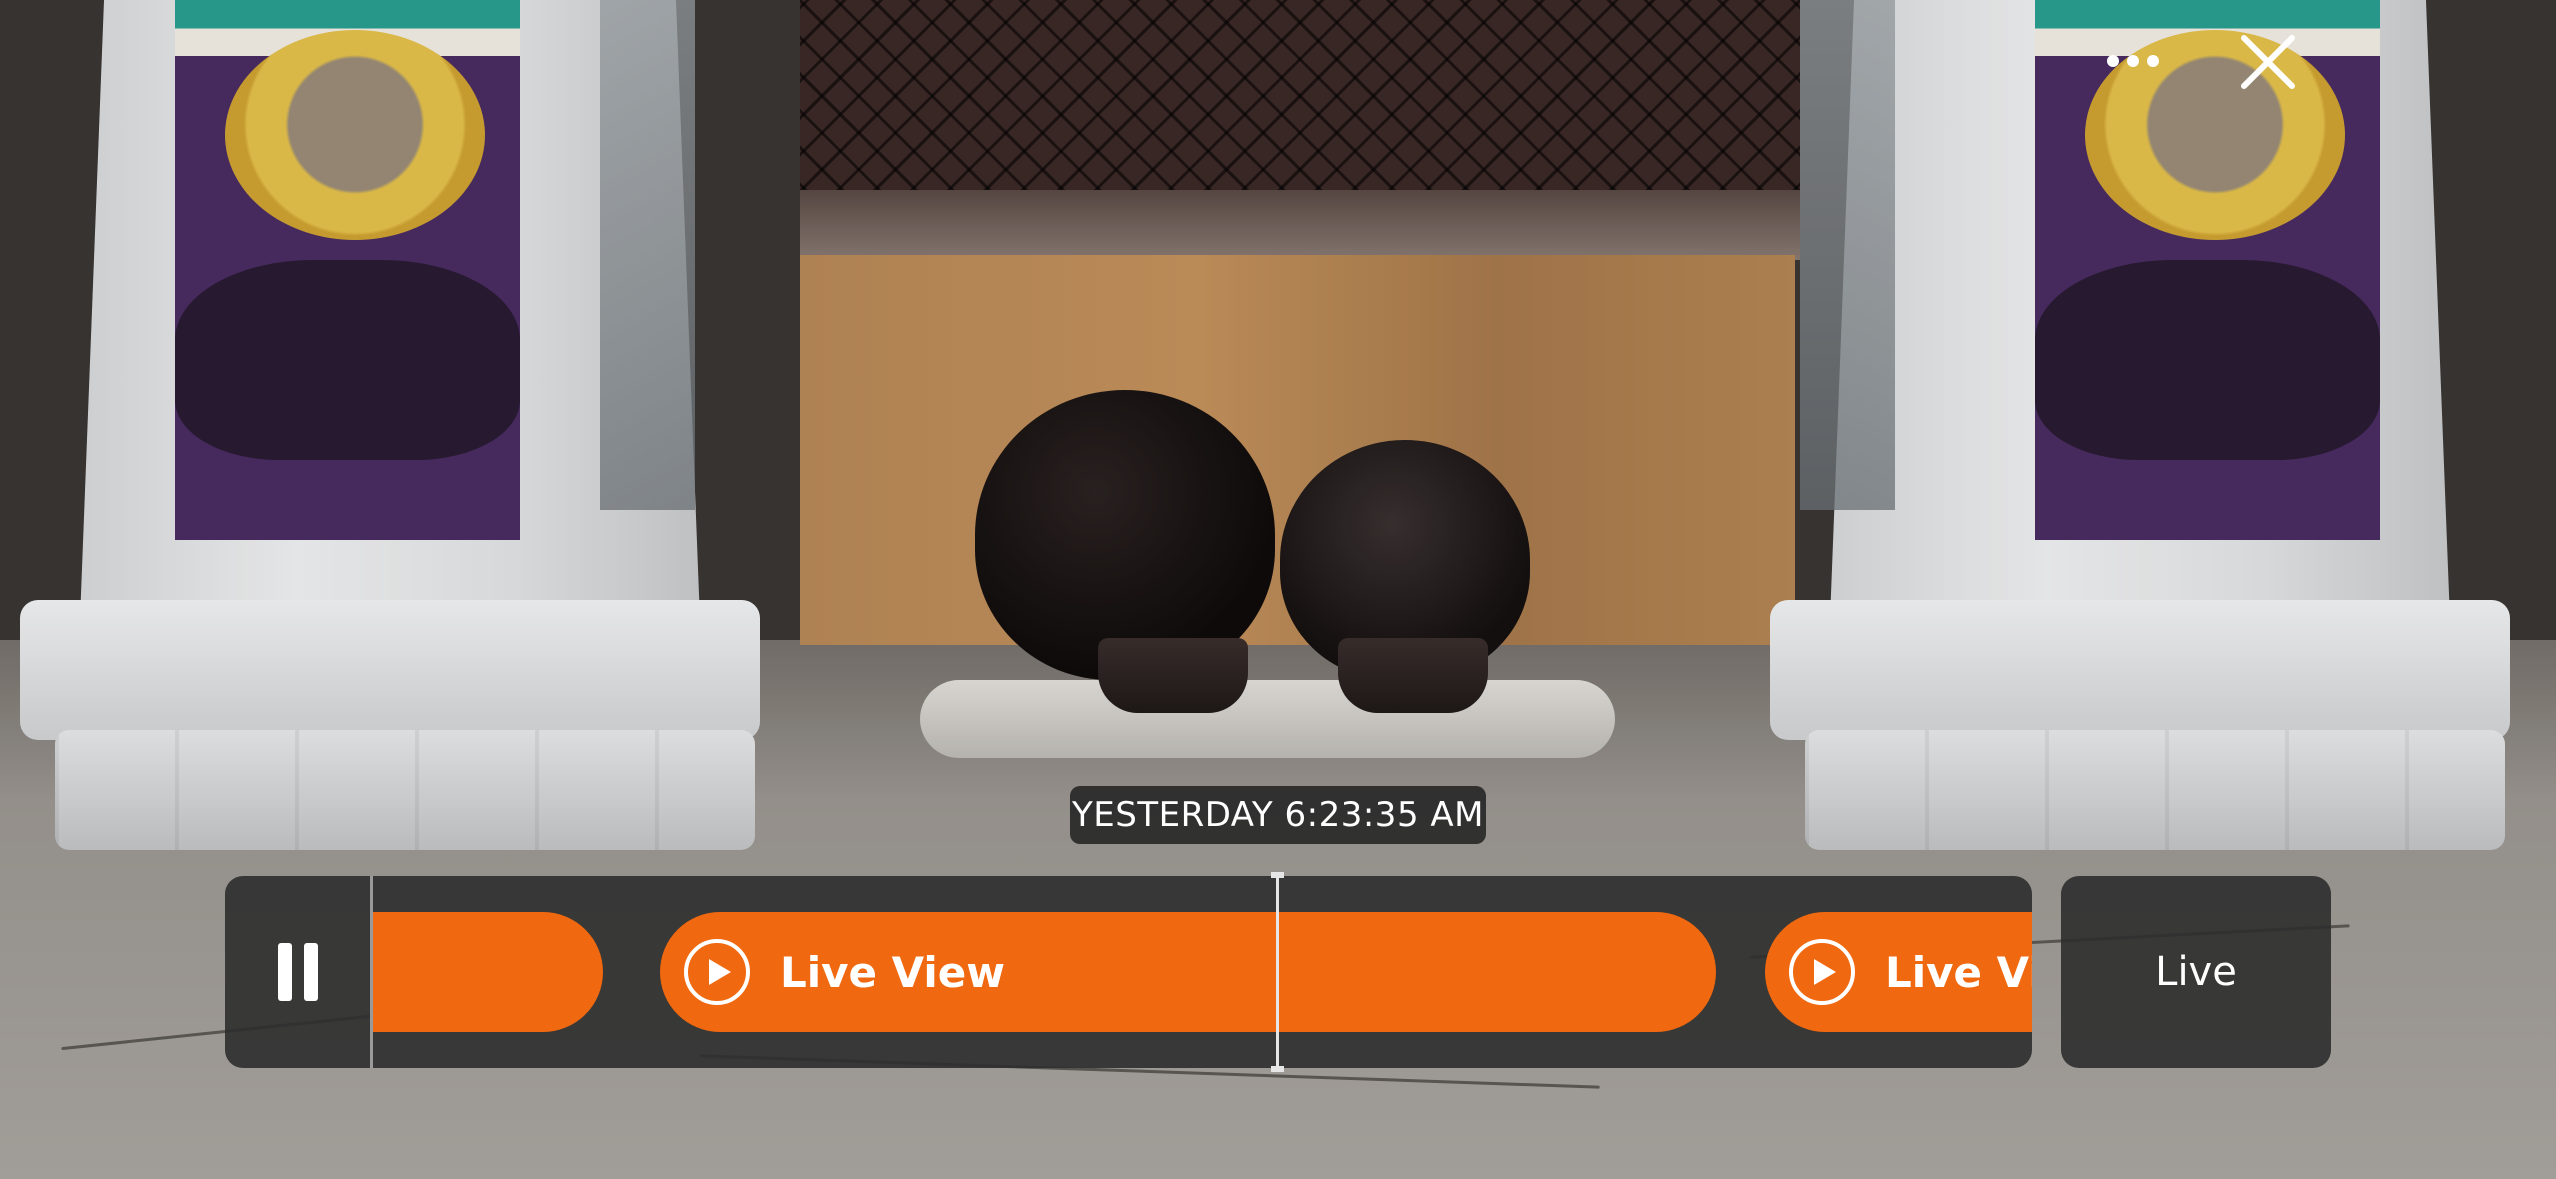  Describe the element at coordinates (1958, 972) in the screenshot. I see `clip-label: Live Vi` at that location.